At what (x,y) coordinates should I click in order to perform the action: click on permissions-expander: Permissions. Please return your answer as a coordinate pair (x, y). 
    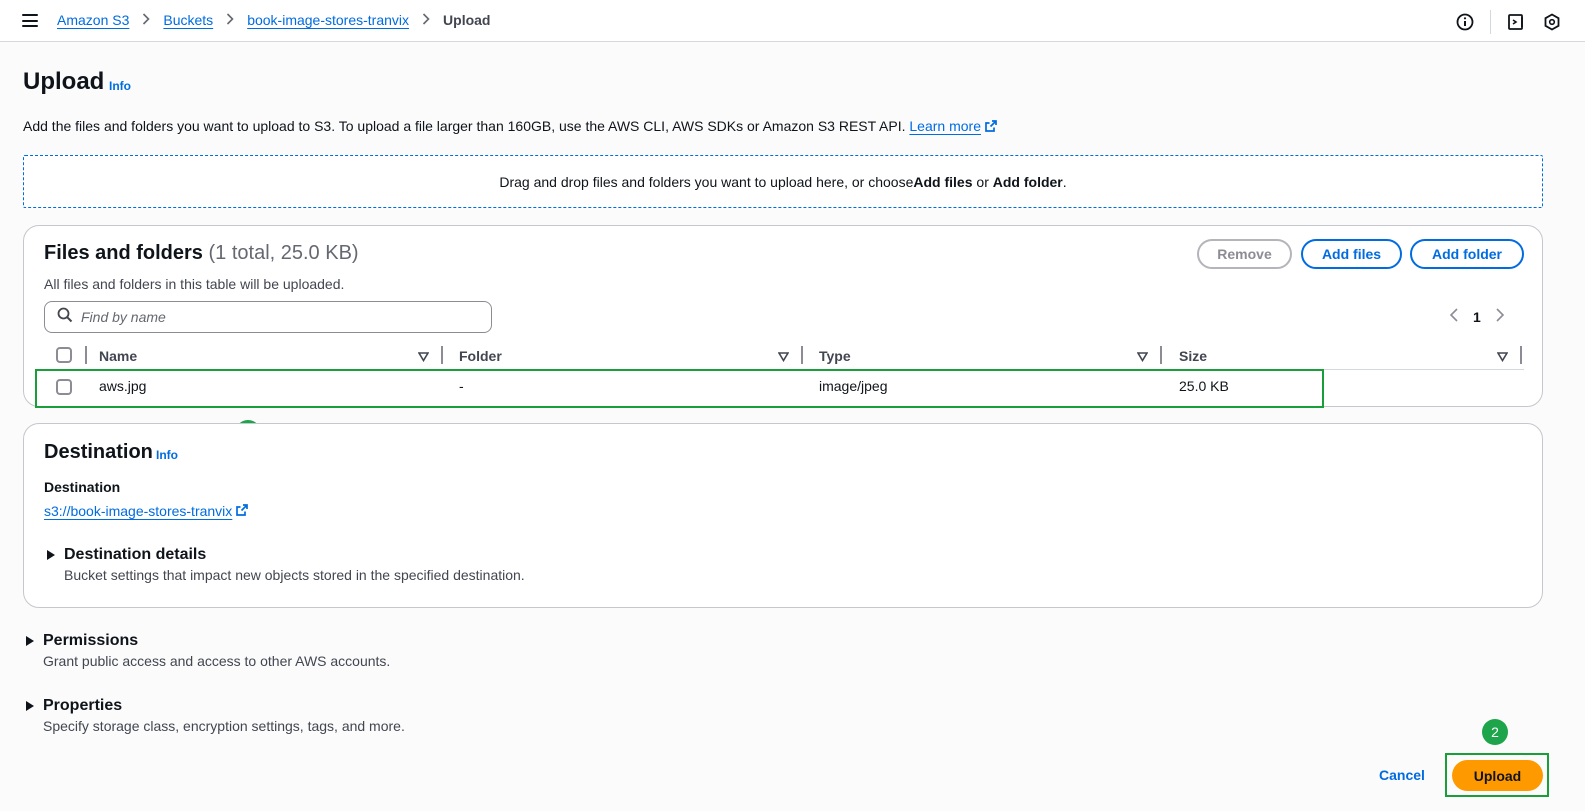
    Looking at the image, I should click on (82, 641).